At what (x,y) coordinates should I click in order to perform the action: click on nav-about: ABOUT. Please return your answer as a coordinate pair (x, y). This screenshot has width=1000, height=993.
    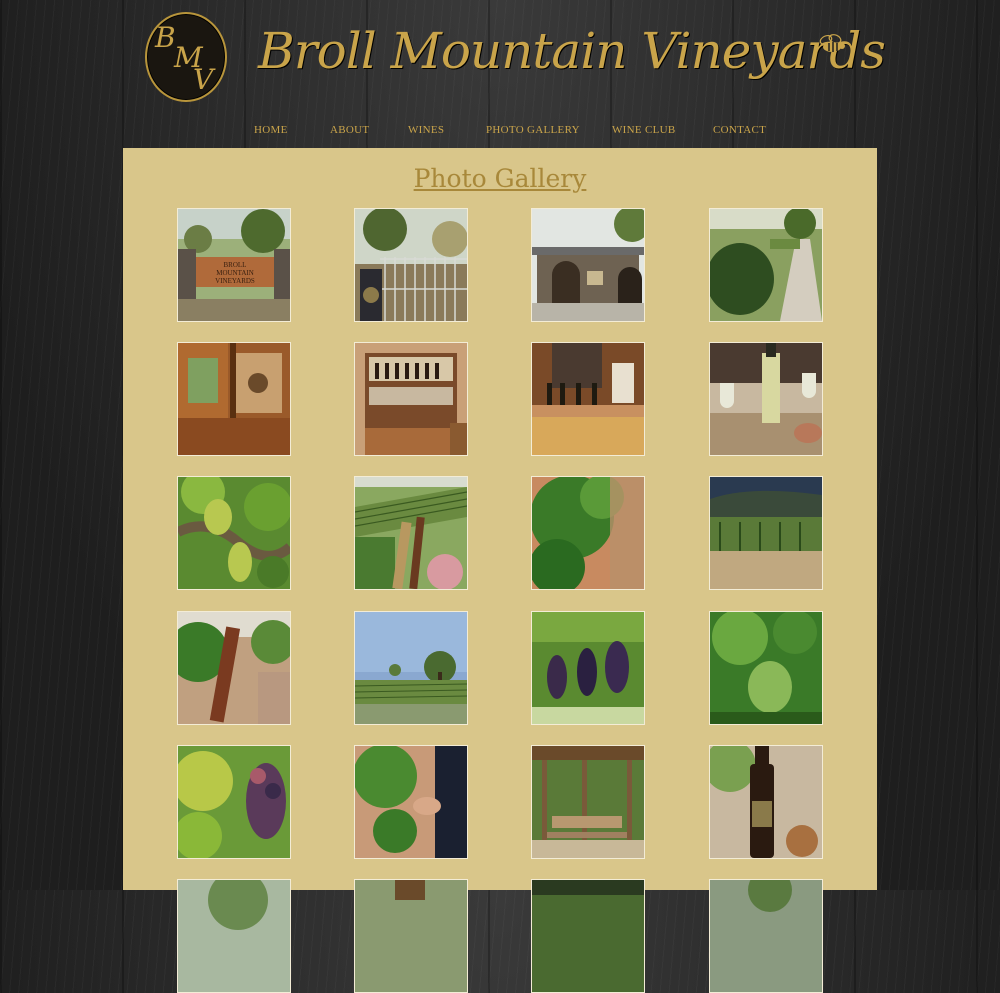
    Looking at the image, I should click on (349, 130).